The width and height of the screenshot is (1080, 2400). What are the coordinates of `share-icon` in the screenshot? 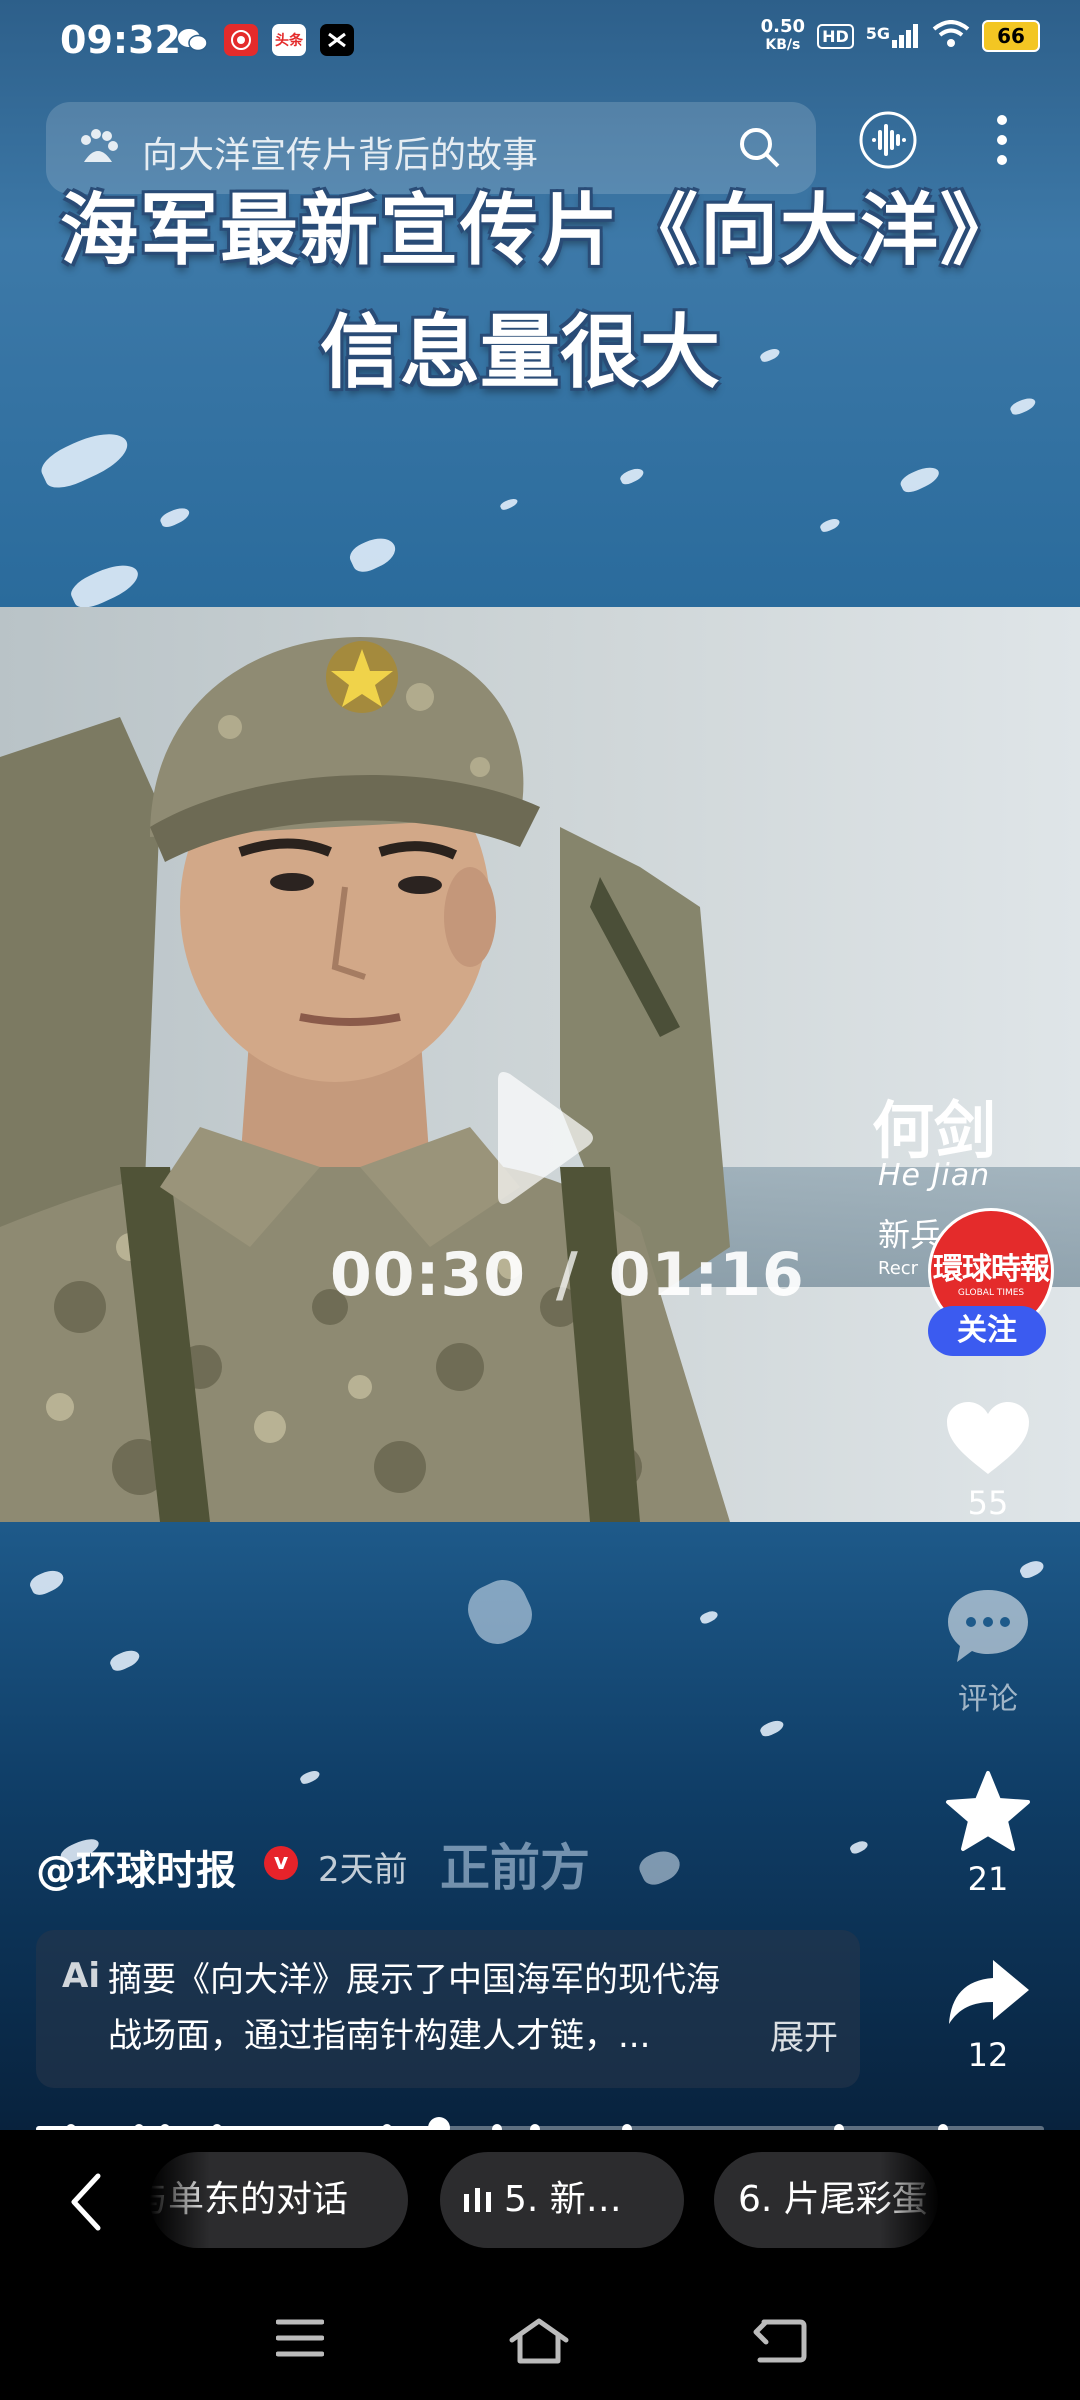 It's located at (989, 1992).